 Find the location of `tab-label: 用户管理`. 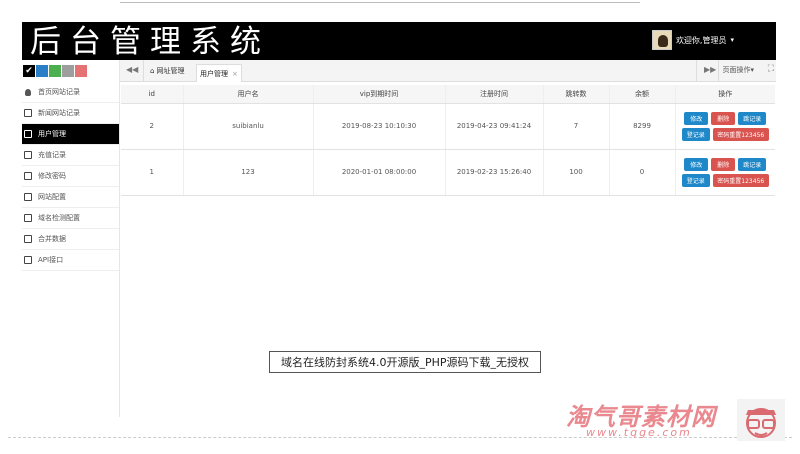

tab-label: 用户管理 is located at coordinates (214, 73).